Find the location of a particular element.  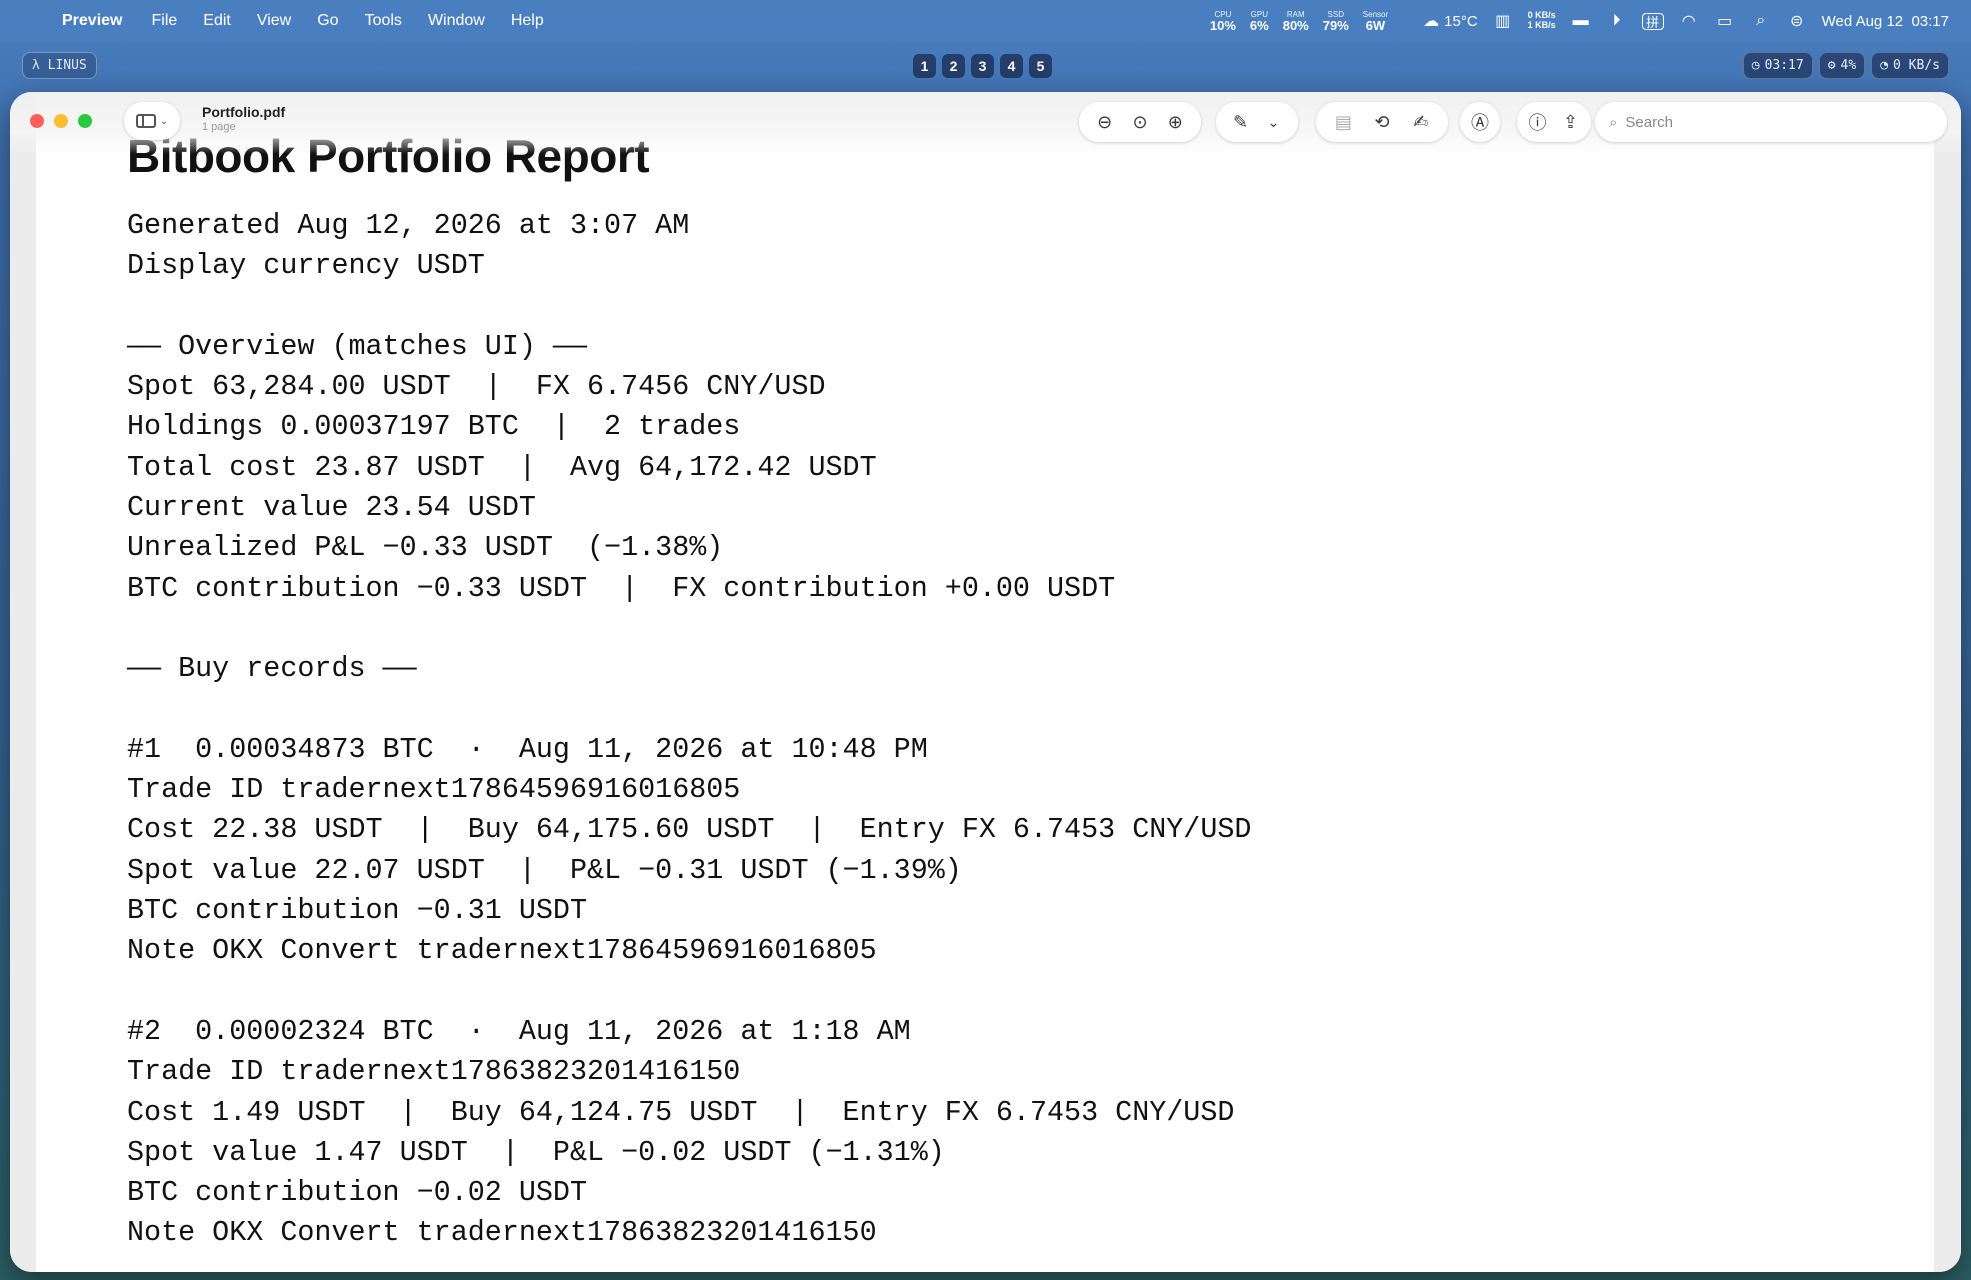

status-bar: λ LINUS 1 2 3 4 5 ◷ 03:17 ⚙ 4% ◔ 0 KB/s is located at coordinates (985, 65).